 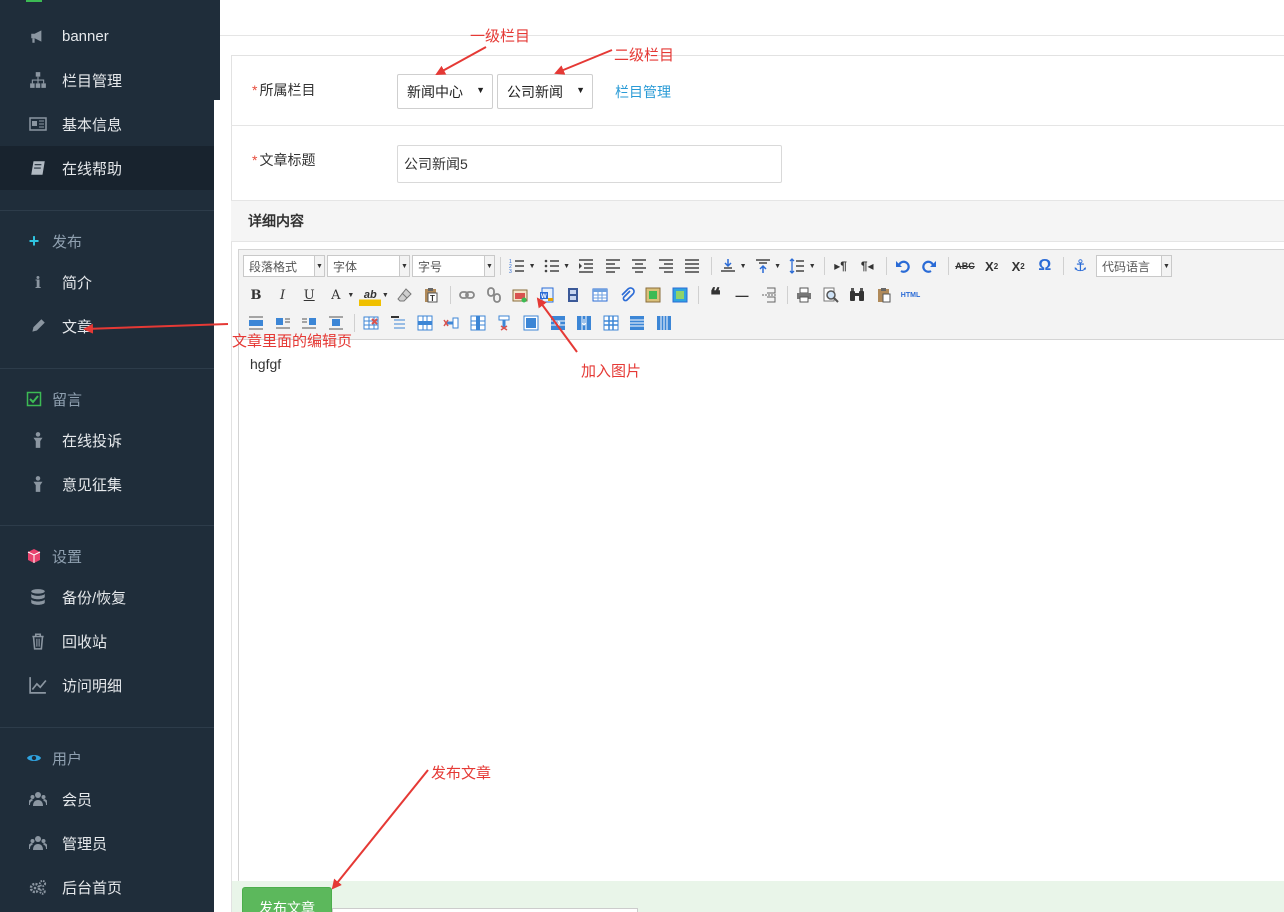 I want to click on sidebar-item-basic-info: 基本信息, so click(x=107, y=124).